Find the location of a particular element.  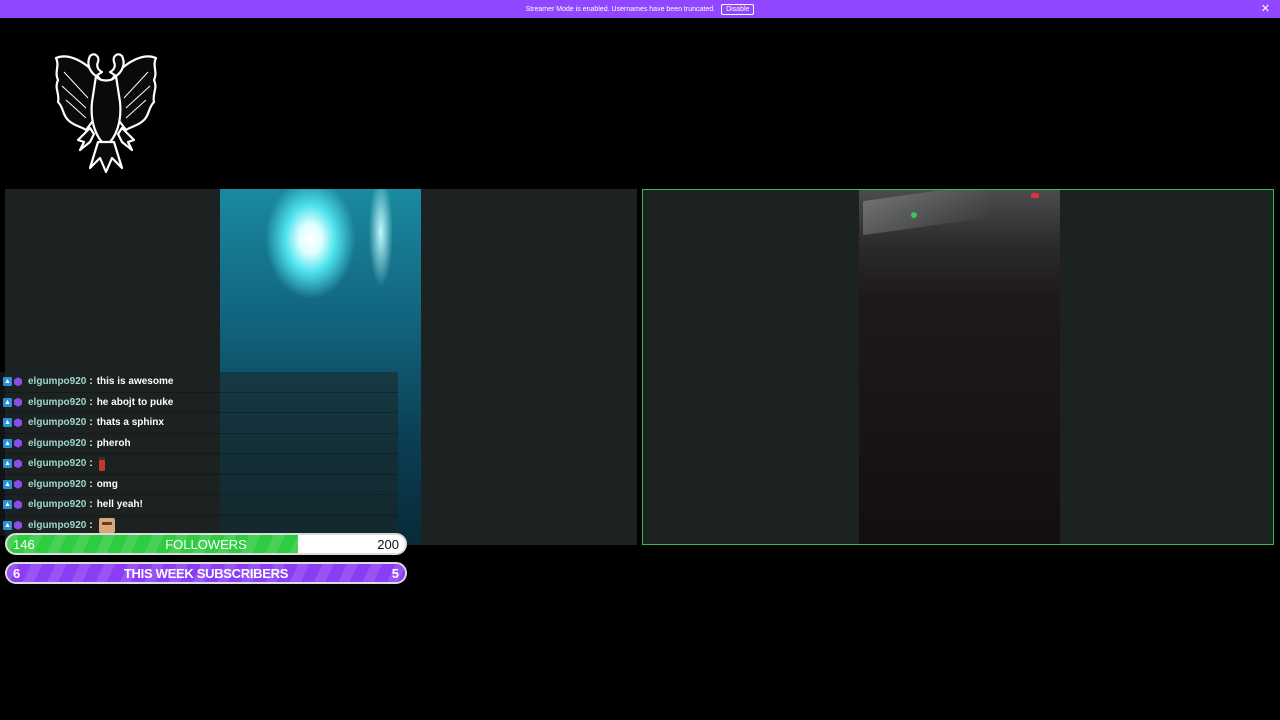

right-camera-feed is located at coordinates (959, 367).